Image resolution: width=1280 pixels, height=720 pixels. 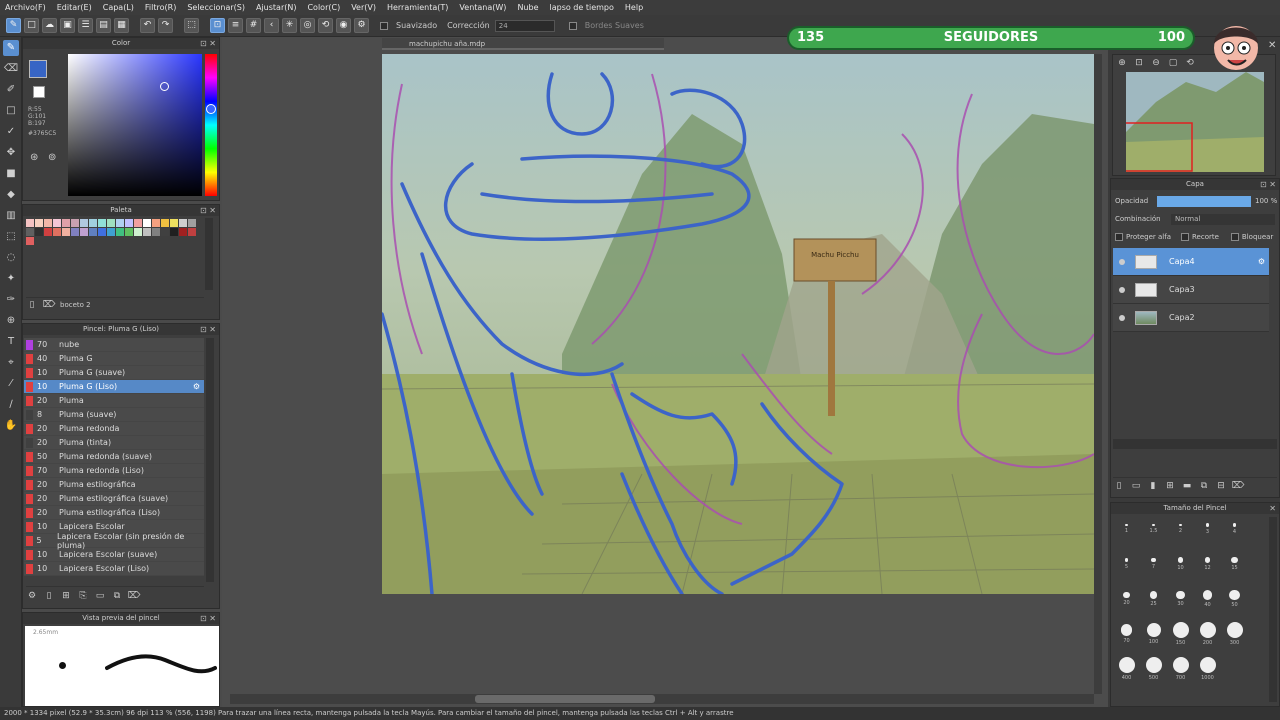 What do you see at coordinates (1153, 569) in the screenshot?
I see `brush-size-option: 7` at bounding box center [1153, 569].